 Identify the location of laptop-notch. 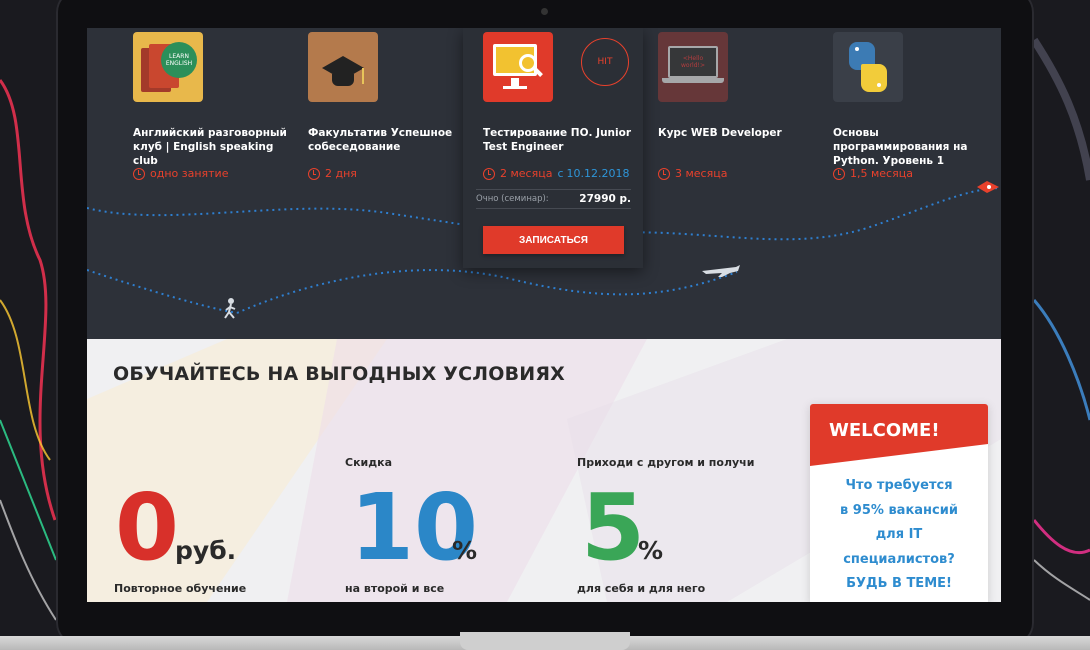
(545, 641).